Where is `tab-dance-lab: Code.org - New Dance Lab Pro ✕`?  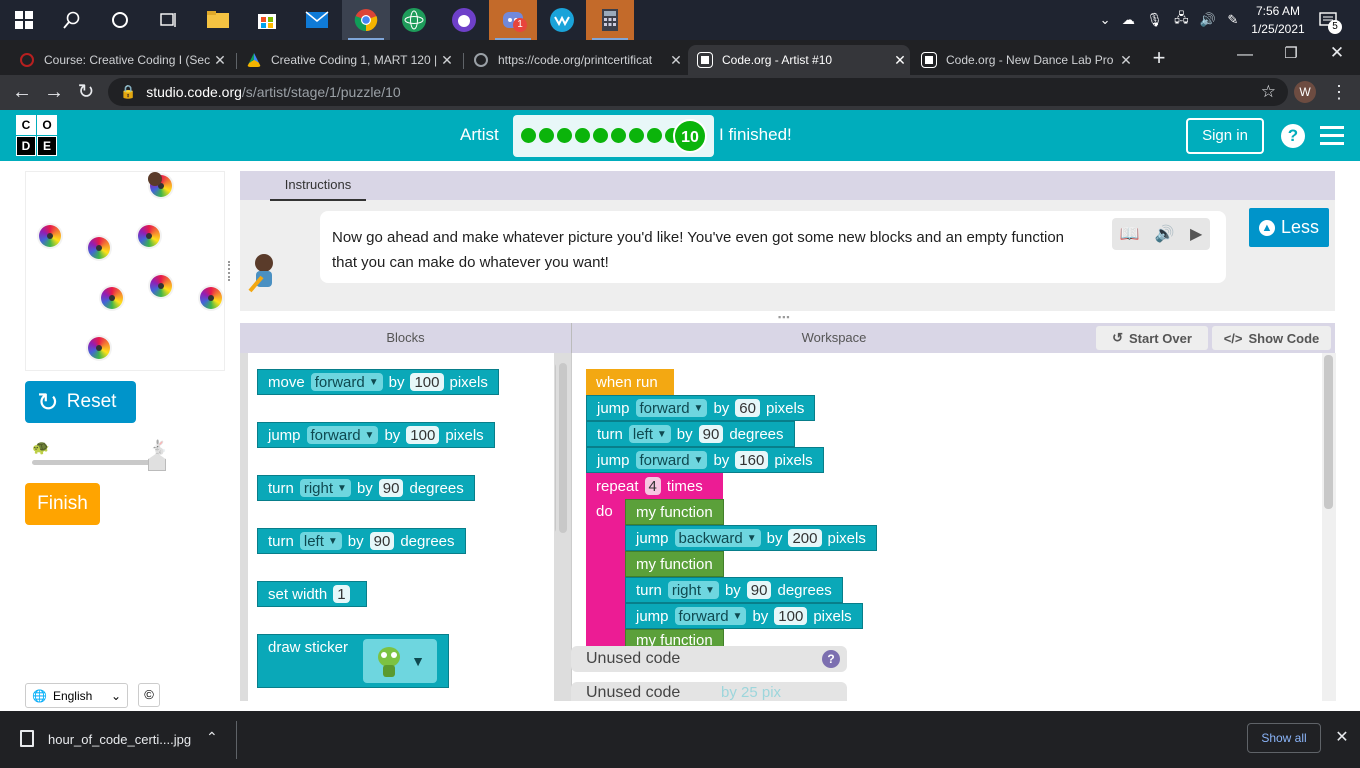
tab-dance-lab: Code.org - New Dance Lab Pro ✕ is located at coordinates (1024, 60).